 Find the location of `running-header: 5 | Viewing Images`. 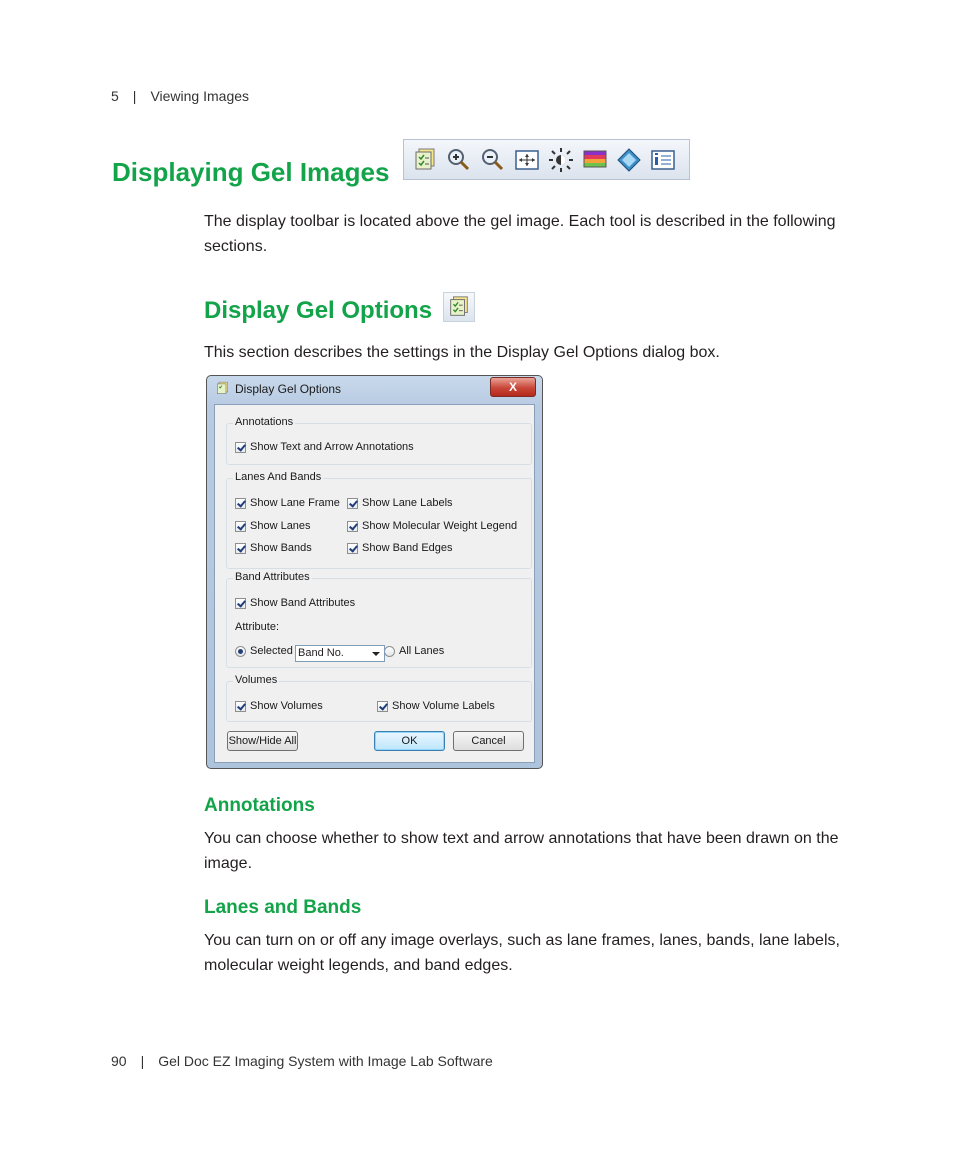

running-header: 5 | Viewing Images is located at coordinates (180, 96).